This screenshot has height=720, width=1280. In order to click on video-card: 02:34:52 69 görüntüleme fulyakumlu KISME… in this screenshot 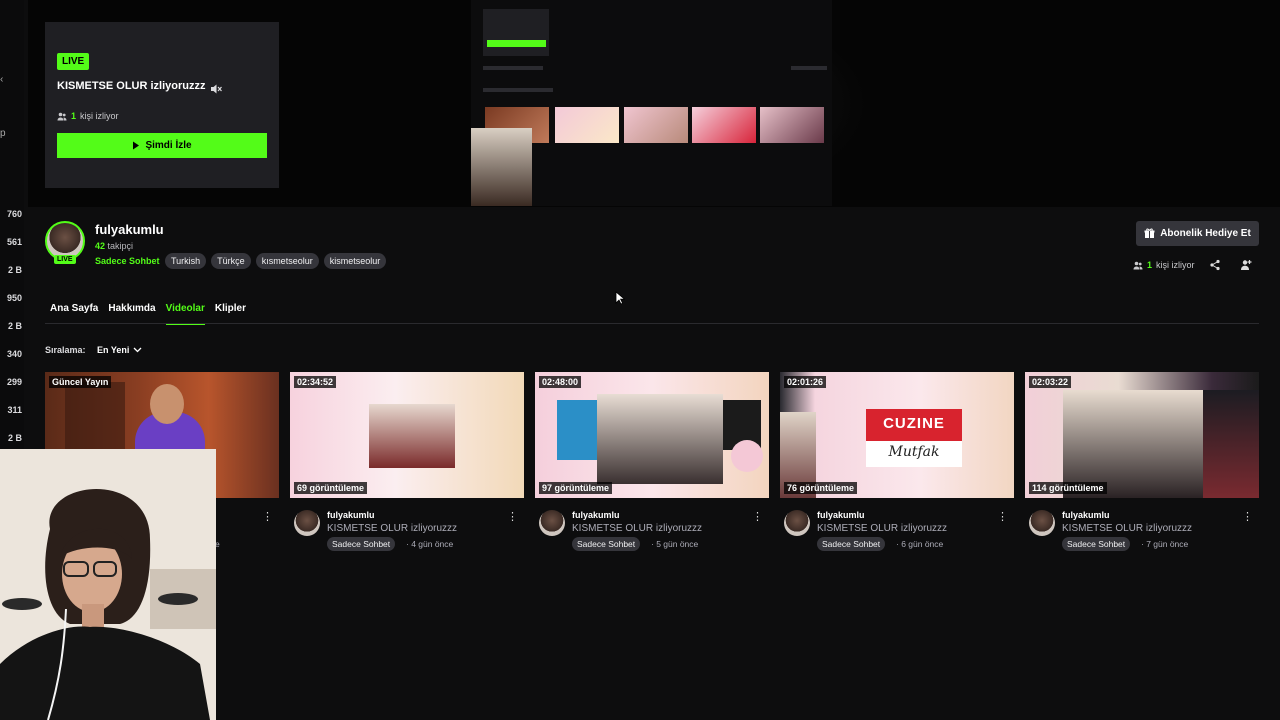, I will do `click(407, 466)`.